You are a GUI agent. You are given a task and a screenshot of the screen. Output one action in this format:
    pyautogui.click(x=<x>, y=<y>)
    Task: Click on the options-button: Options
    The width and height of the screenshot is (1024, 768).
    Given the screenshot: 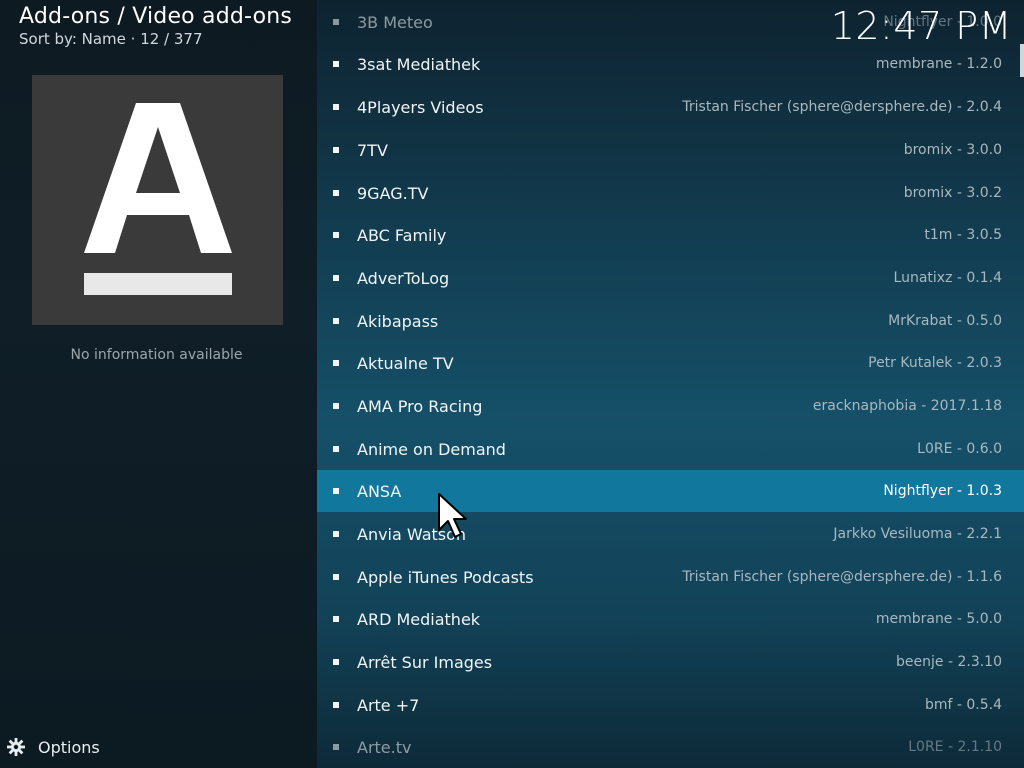 What is the action you would take?
    pyautogui.click(x=53, y=747)
    